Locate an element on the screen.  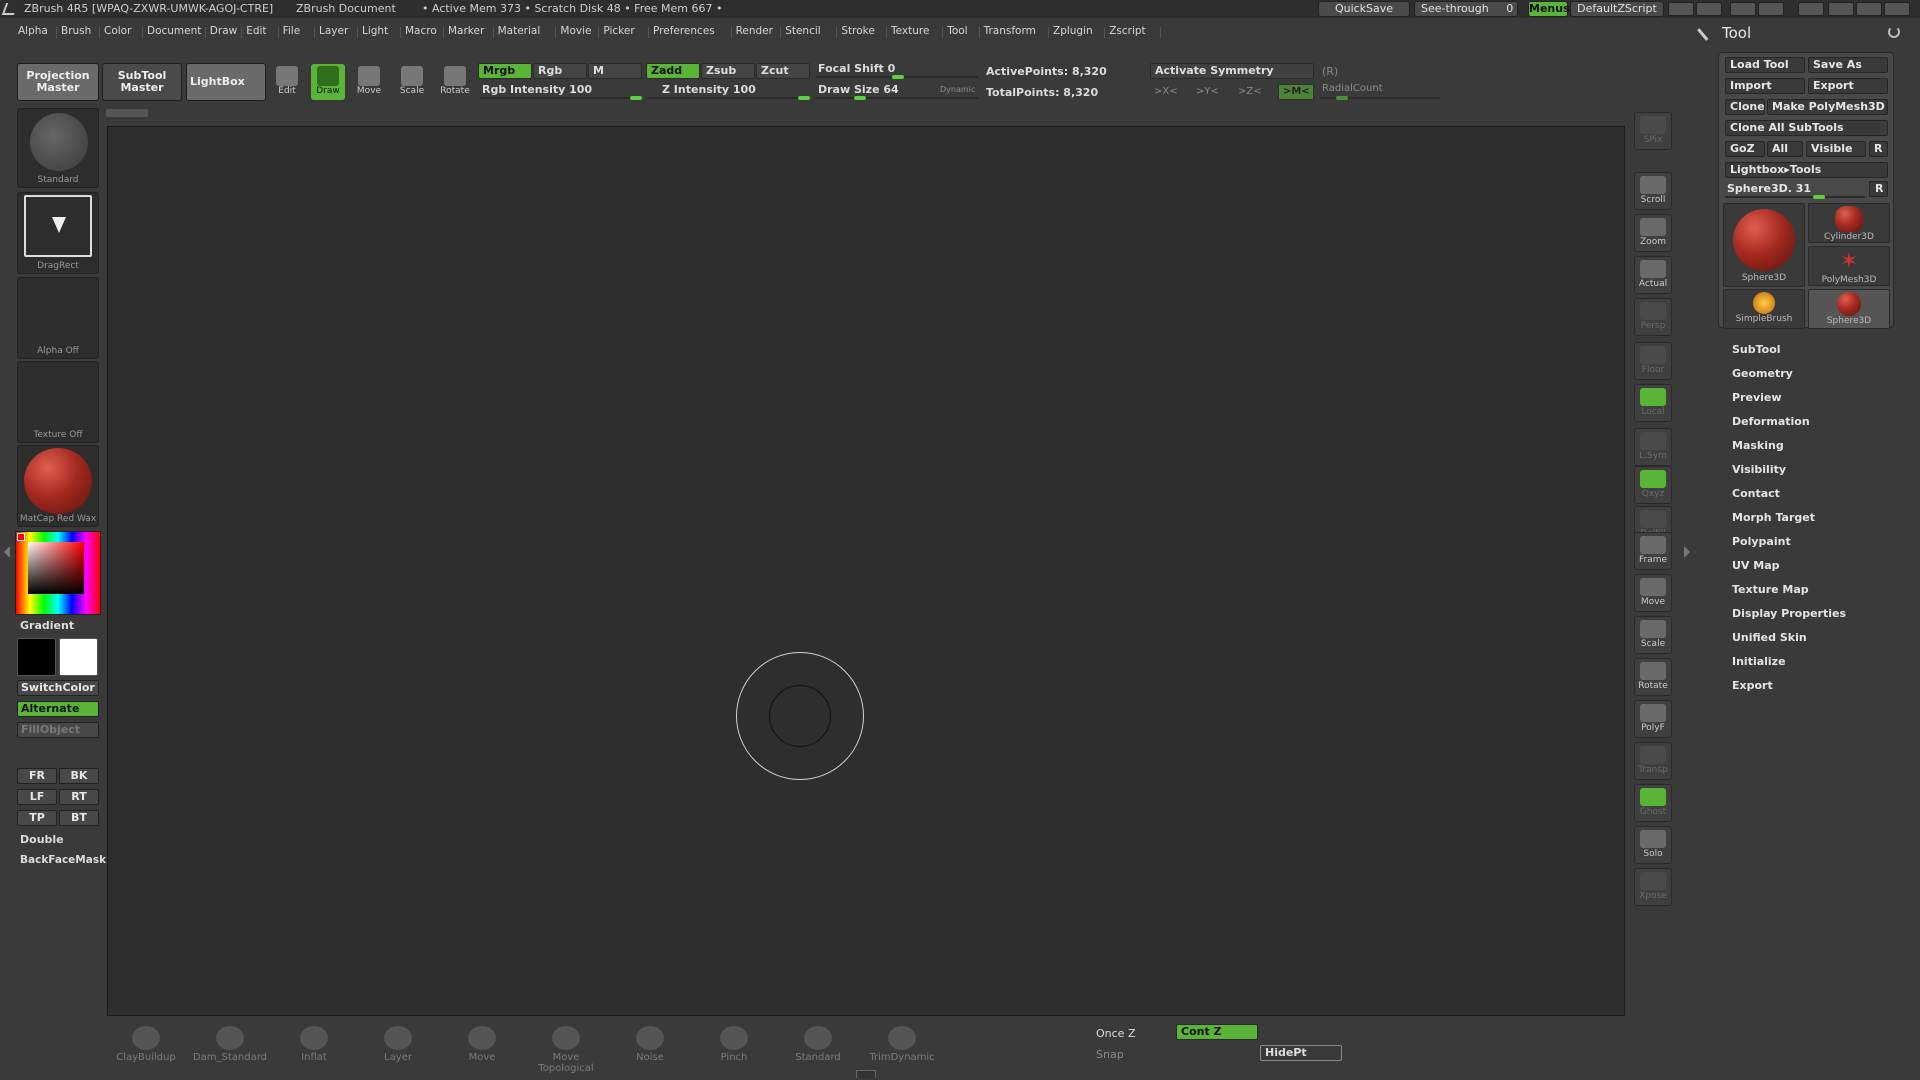
quicksave-button: QuickSave is located at coordinates (1364, 9).